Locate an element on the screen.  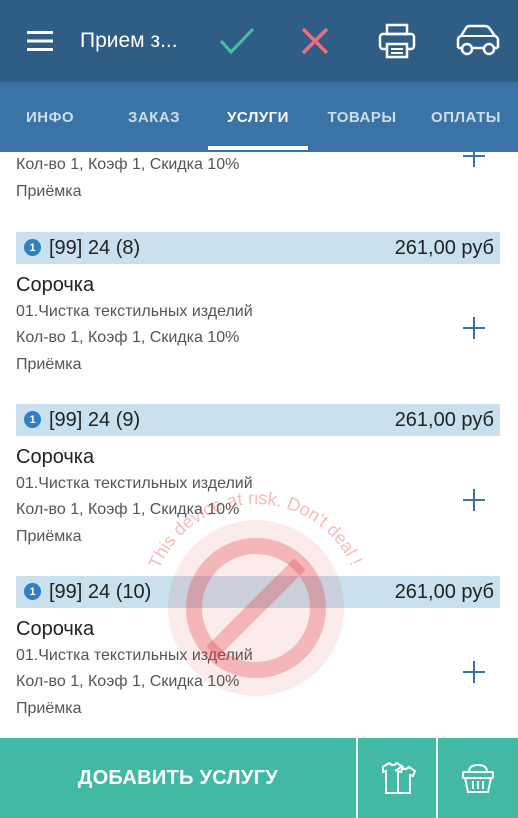
bottom-action-bar: ДОБАВИТЬ УСЛУГУ is located at coordinates (259, 778).